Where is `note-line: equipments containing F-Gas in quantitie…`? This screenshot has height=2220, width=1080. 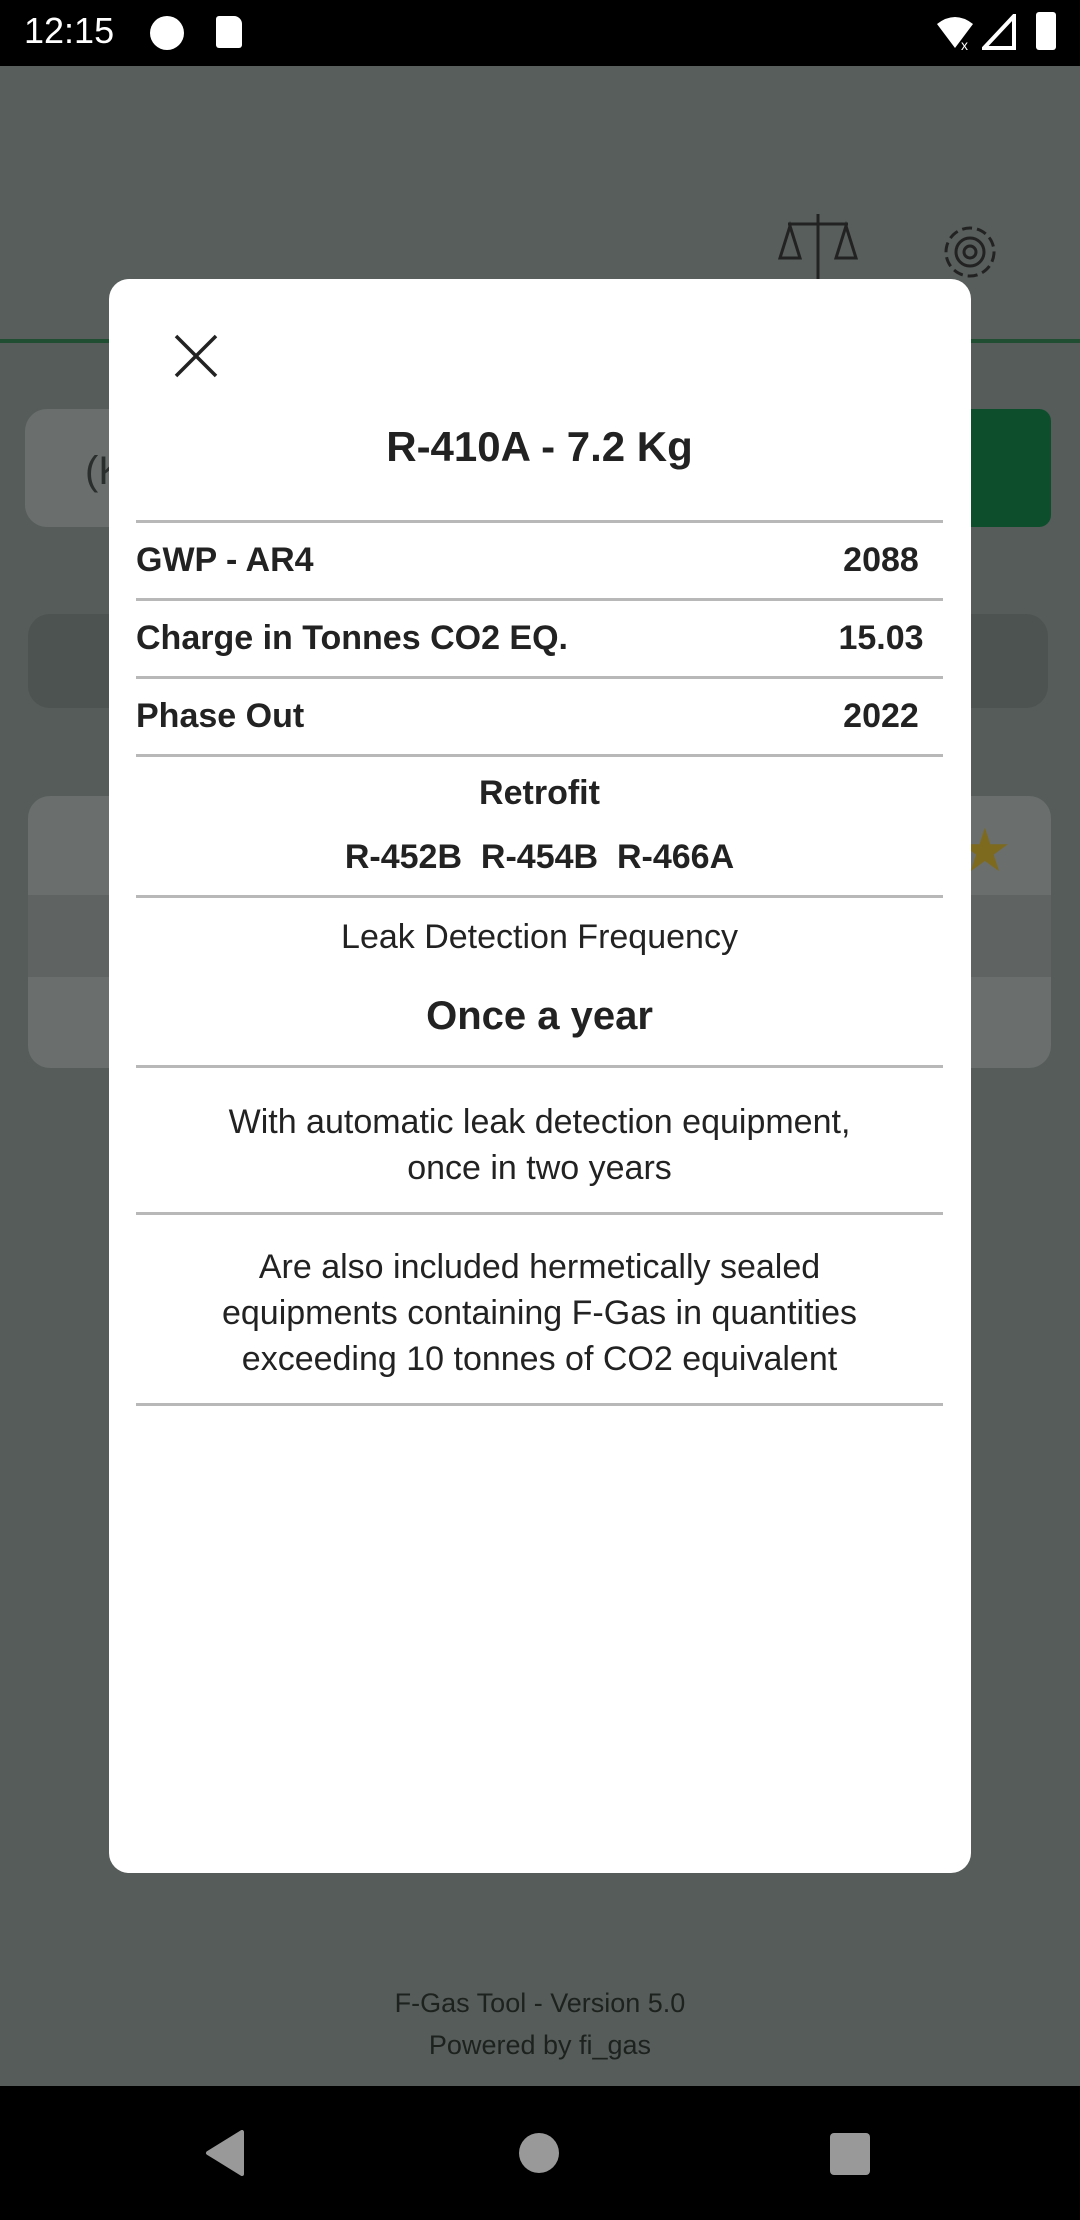 note-line: equipments containing F-Gas in quantitie… is located at coordinates (539, 1313).